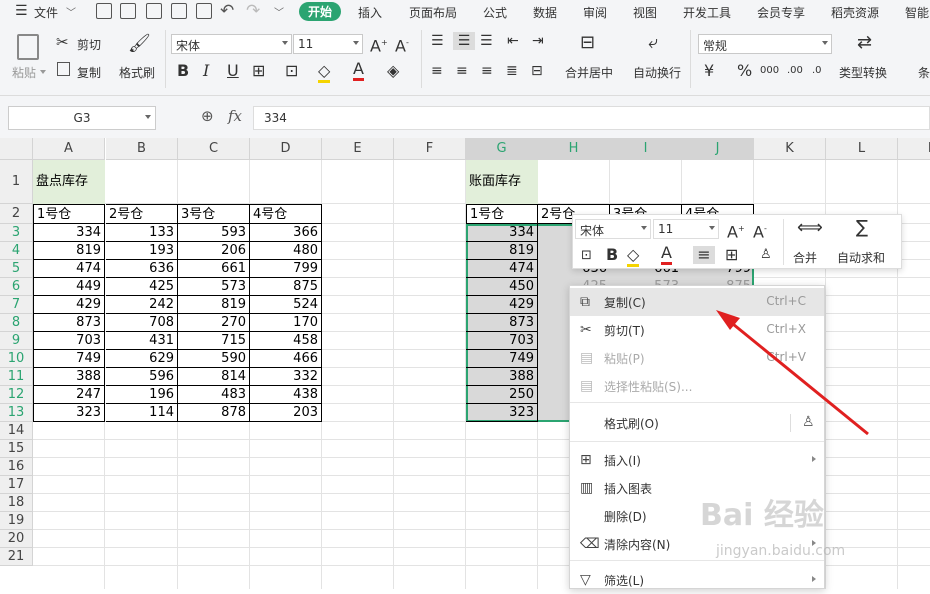  I want to click on watermark-logo: Bai 经验, so click(762, 515).